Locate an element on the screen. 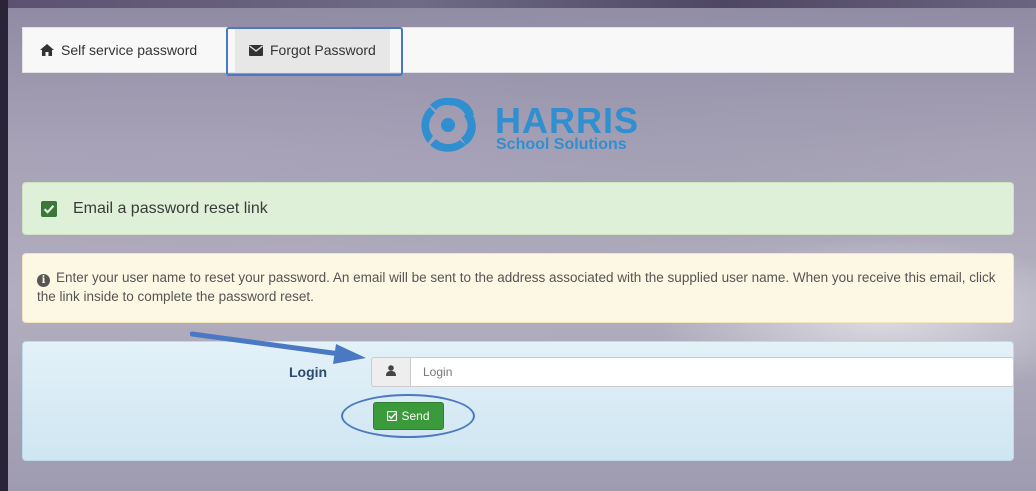 This screenshot has height=491, width=1036. top-navbar: Self service password Forgot Password is located at coordinates (518, 50).